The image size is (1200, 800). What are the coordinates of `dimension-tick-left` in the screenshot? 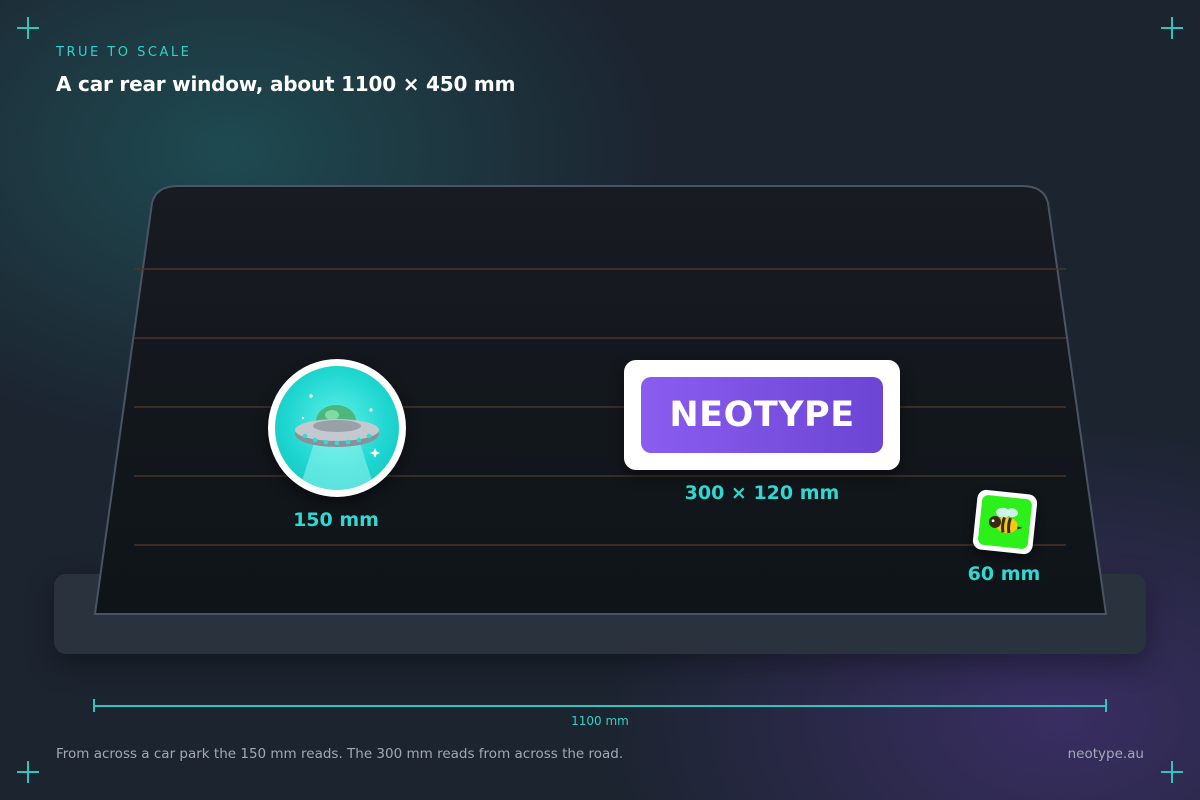 It's located at (94, 705).